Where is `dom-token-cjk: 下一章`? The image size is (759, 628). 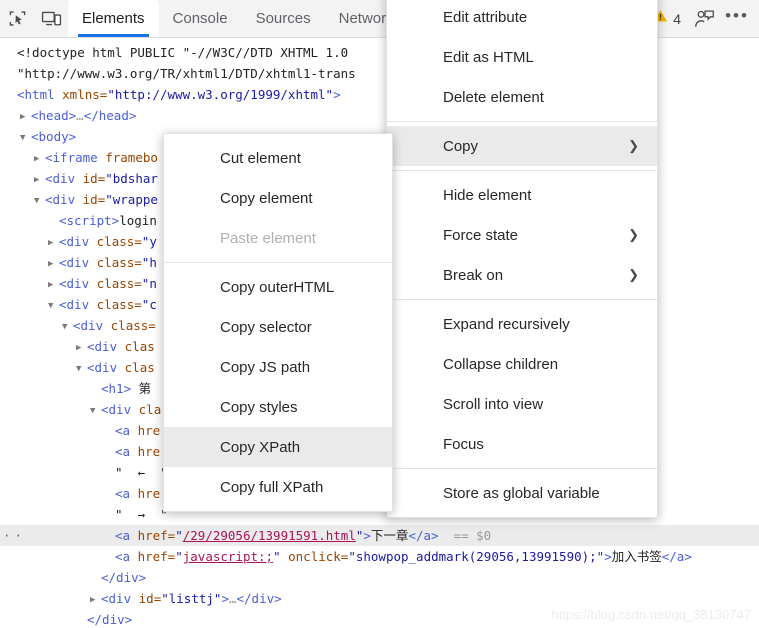 dom-token-cjk: 下一章 is located at coordinates (389, 535).